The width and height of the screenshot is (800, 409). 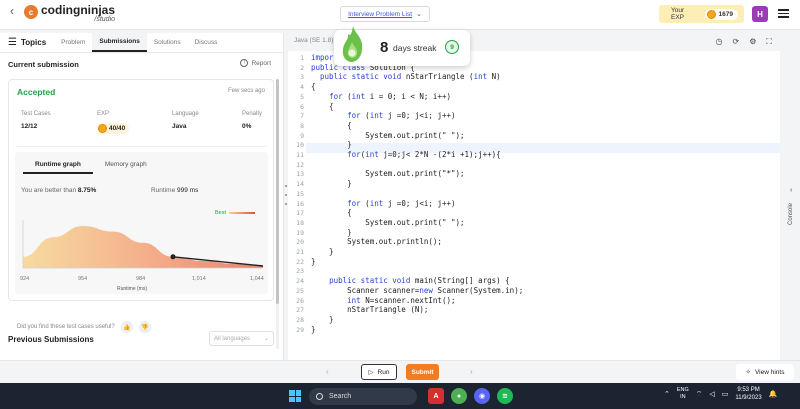 I want to click on notification-icon: 🔔, so click(x=773, y=394).